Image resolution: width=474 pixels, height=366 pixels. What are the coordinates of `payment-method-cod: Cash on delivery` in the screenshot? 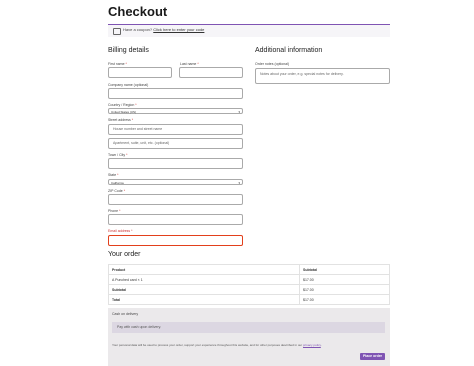 It's located at (125, 314).